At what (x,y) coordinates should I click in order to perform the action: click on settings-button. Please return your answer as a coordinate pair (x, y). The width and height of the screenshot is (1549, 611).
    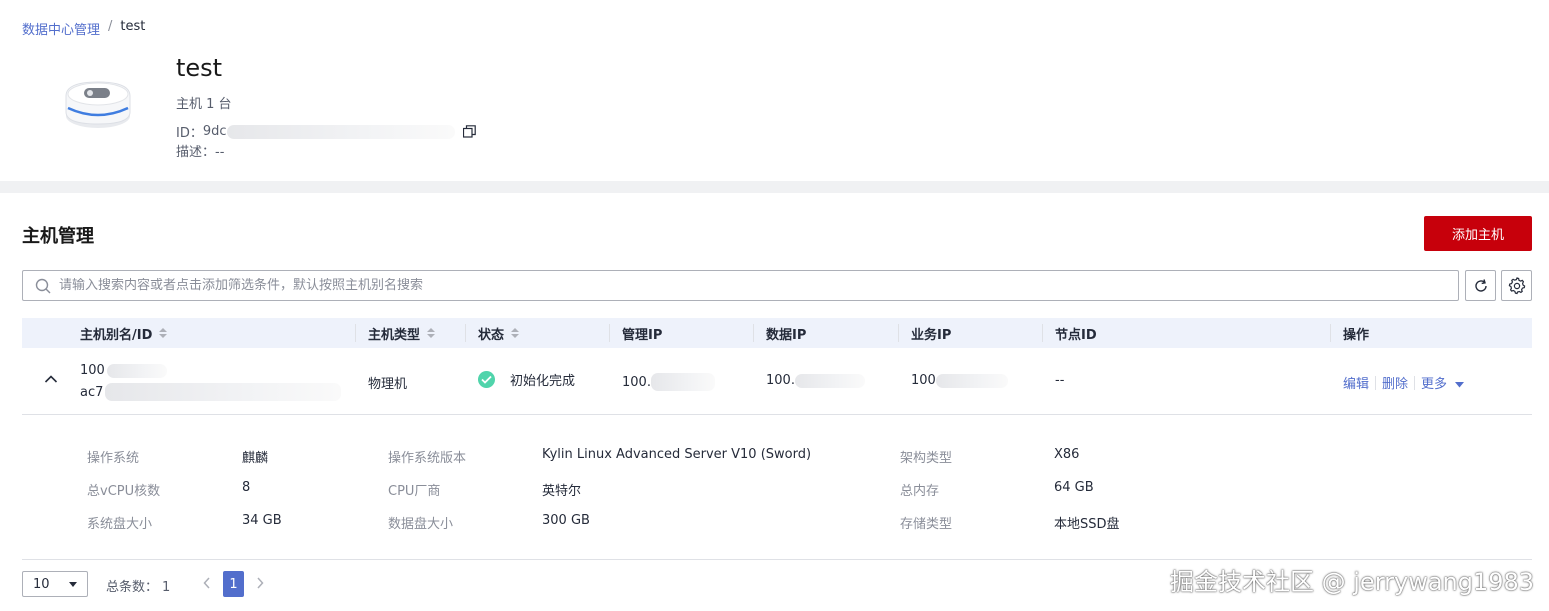
    Looking at the image, I should click on (1516, 285).